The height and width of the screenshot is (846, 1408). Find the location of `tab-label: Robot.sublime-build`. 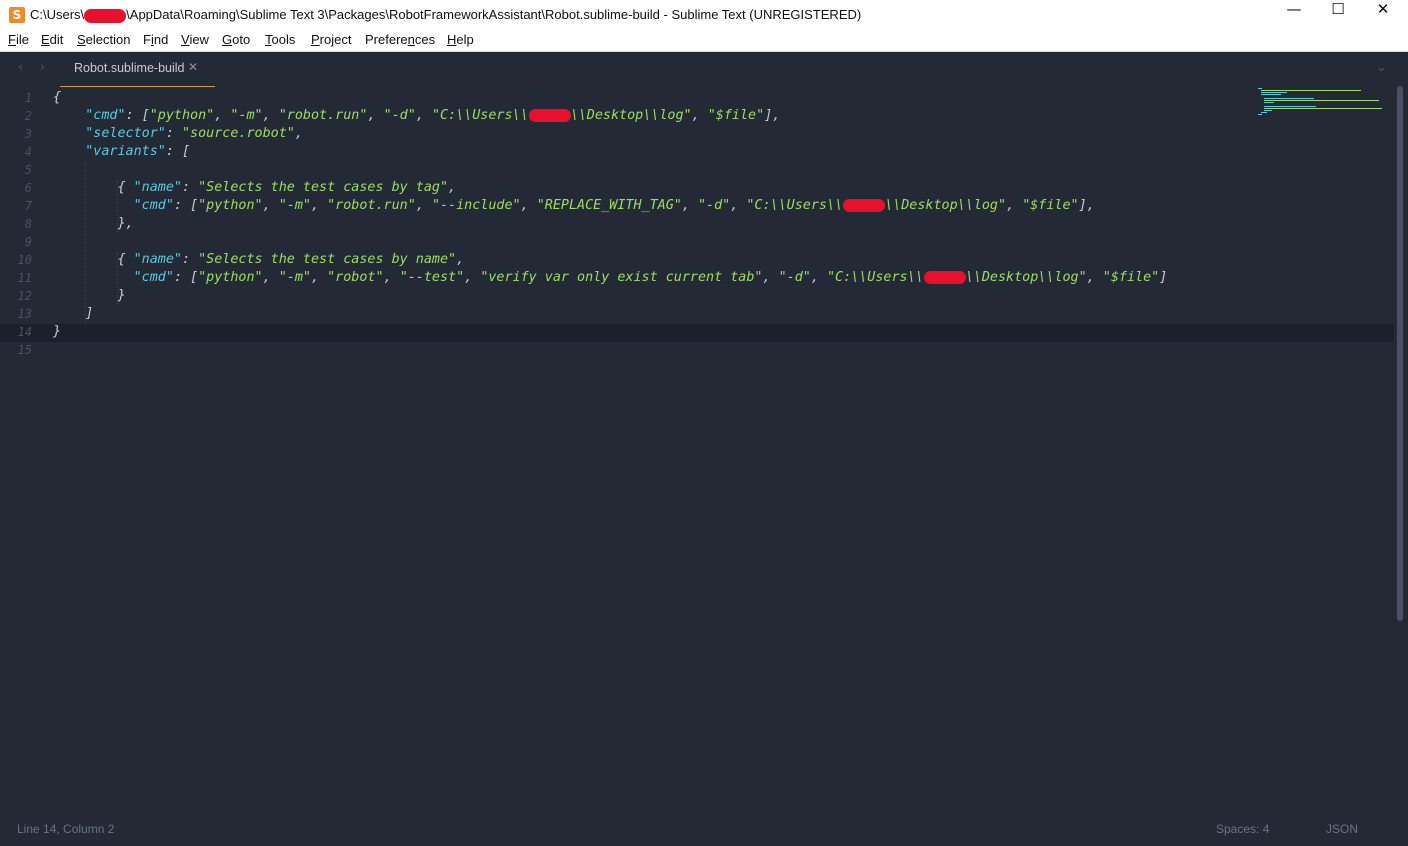

tab-label: Robot.sublime-build is located at coordinates (129, 68).